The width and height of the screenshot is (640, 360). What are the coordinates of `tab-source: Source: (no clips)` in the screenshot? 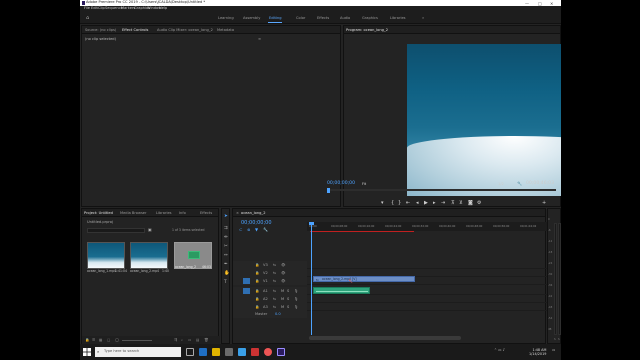 It's located at (100, 30).